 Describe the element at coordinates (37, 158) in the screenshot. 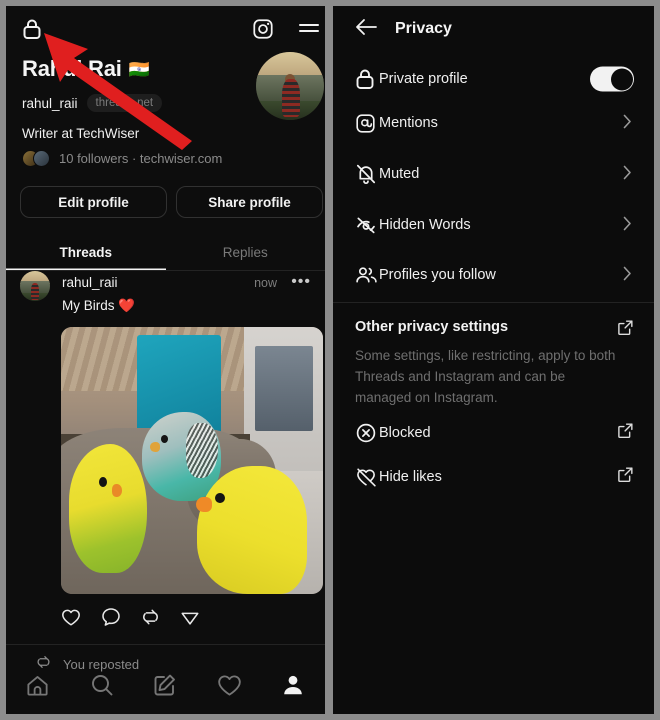

I see `follower-avatars` at that location.